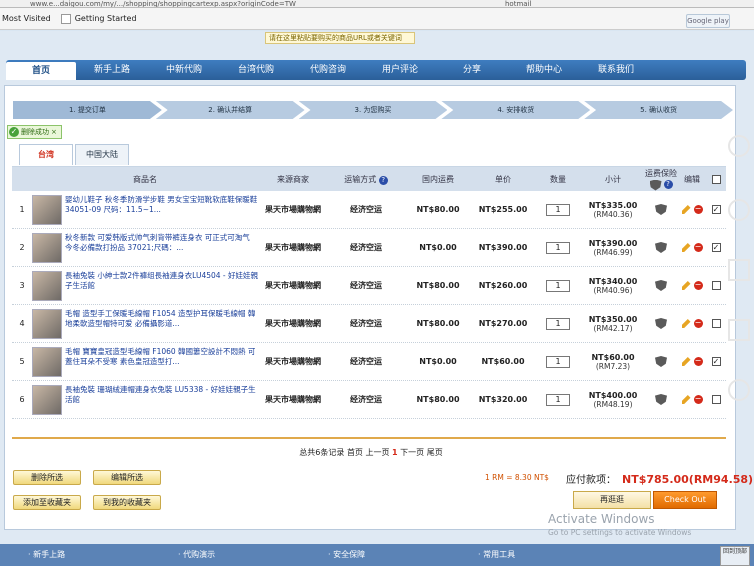 The height and width of the screenshot is (566, 754). I want to click on back-to-top-button: 回到顶部, so click(735, 556).